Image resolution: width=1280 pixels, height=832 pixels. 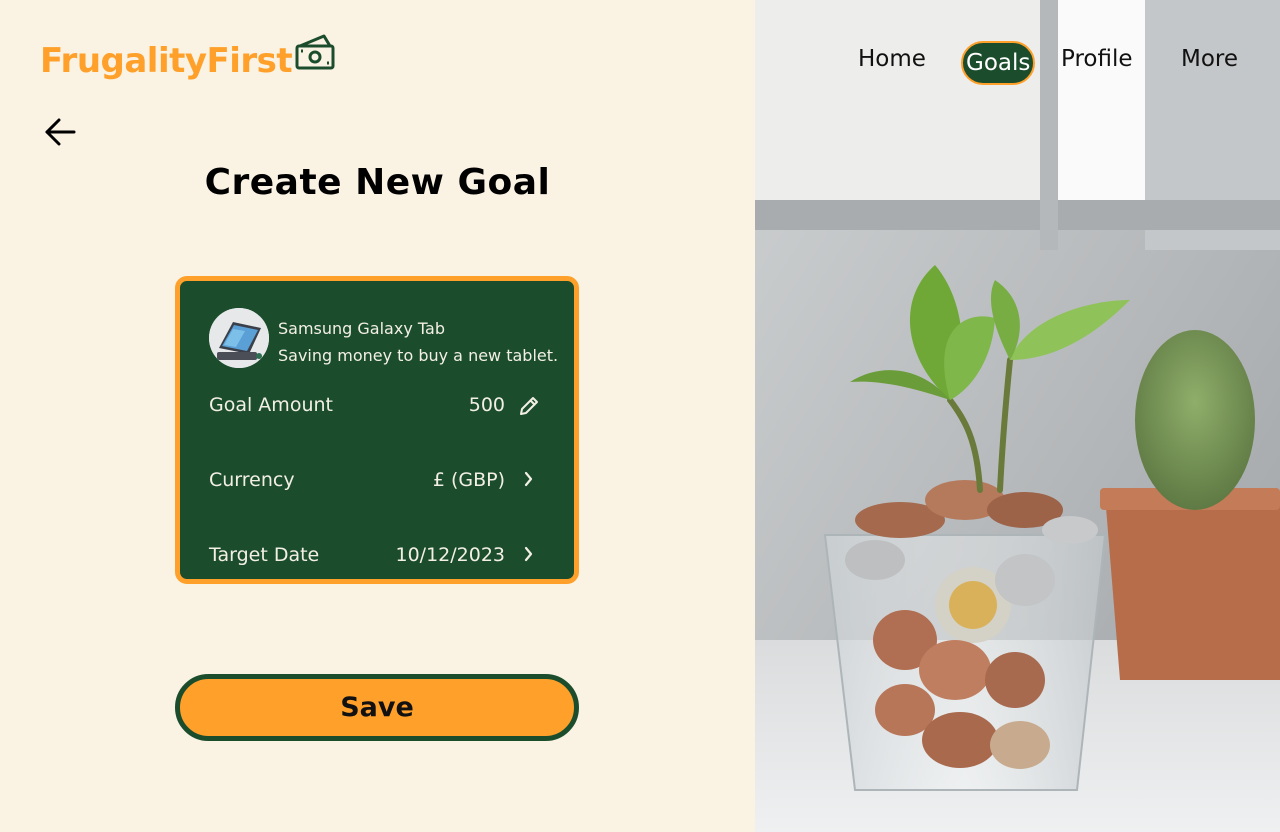 What do you see at coordinates (1209, 59) in the screenshot?
I see `nav-item-more: More` at bounding box center [1209, 59].